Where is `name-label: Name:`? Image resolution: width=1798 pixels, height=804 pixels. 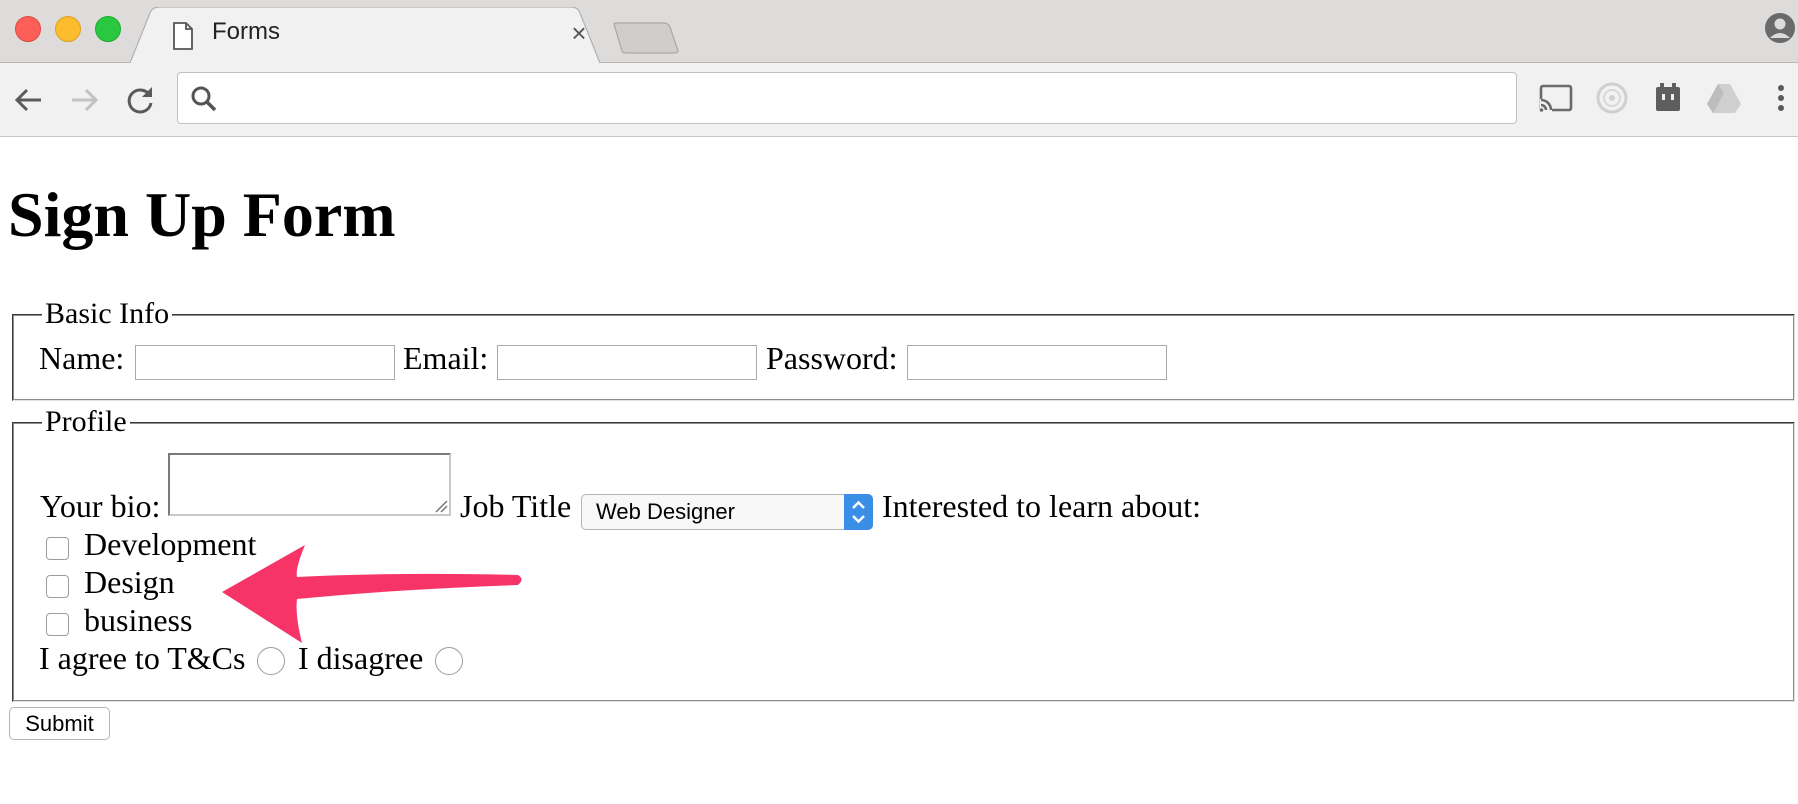
name-label: Name: is located at coordinates (82, 358).